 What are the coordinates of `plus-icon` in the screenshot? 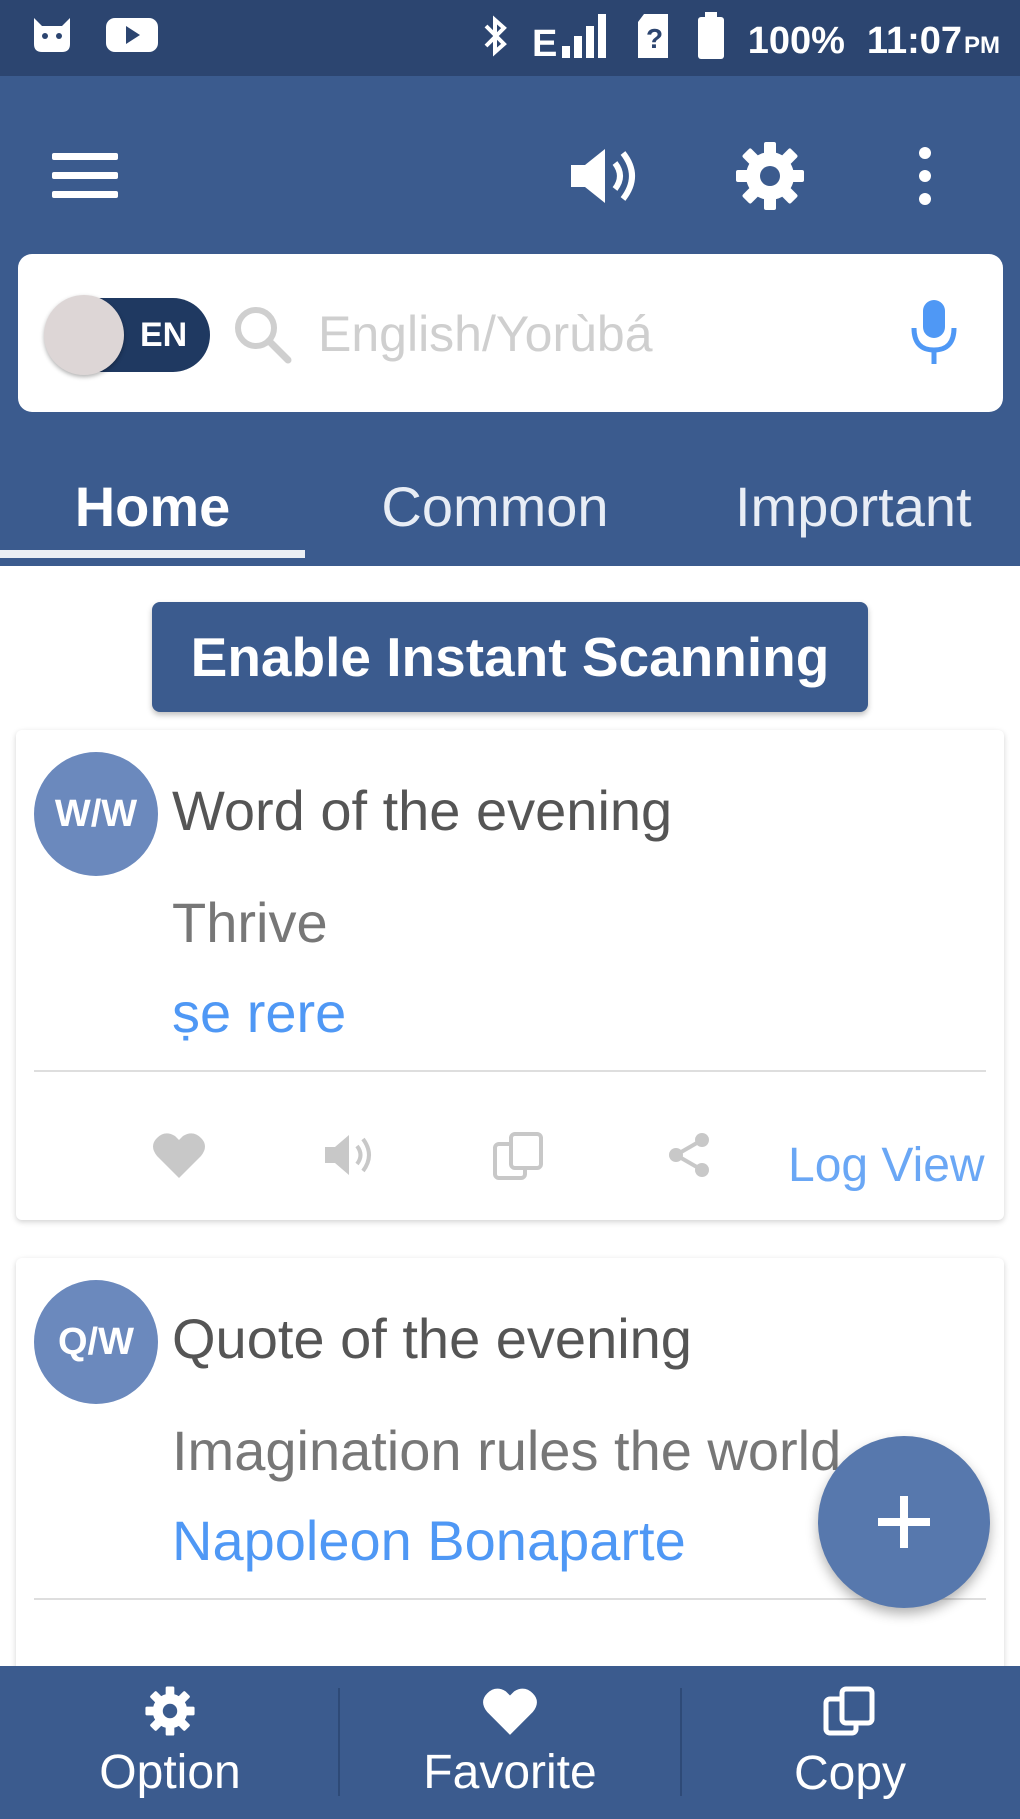 It's located at (904, 1522).